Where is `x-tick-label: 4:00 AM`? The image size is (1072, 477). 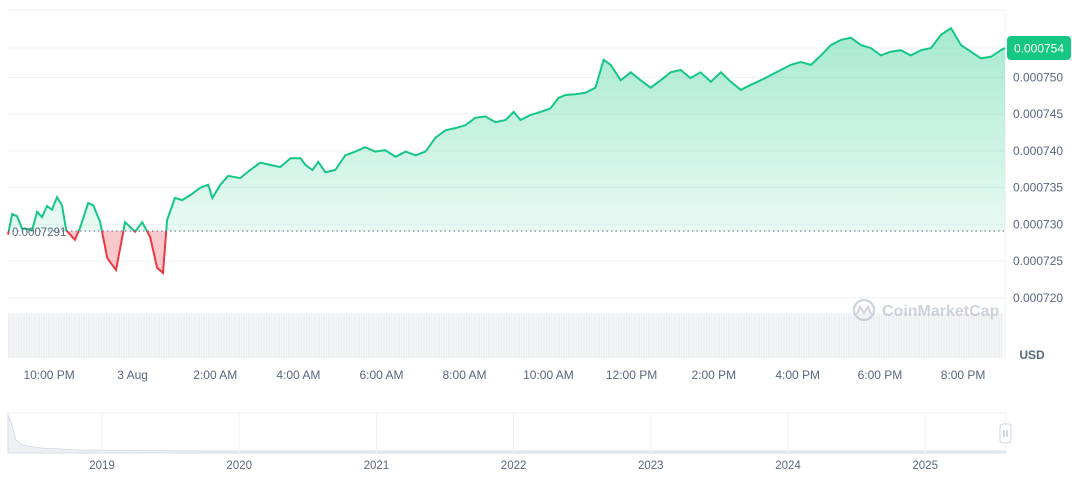 x-tick-label: 4:00 AM is located at coordinates (298, 375).